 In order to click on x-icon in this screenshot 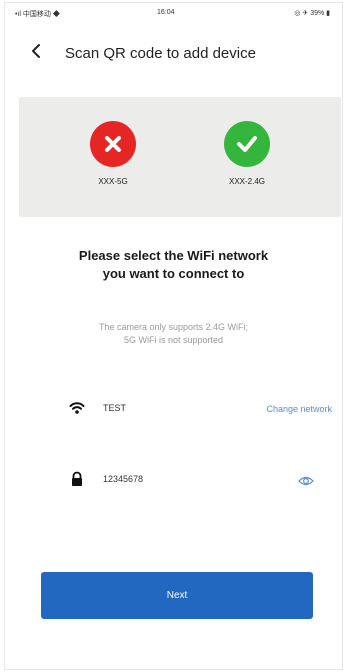, I will do `click(113, 144)`.